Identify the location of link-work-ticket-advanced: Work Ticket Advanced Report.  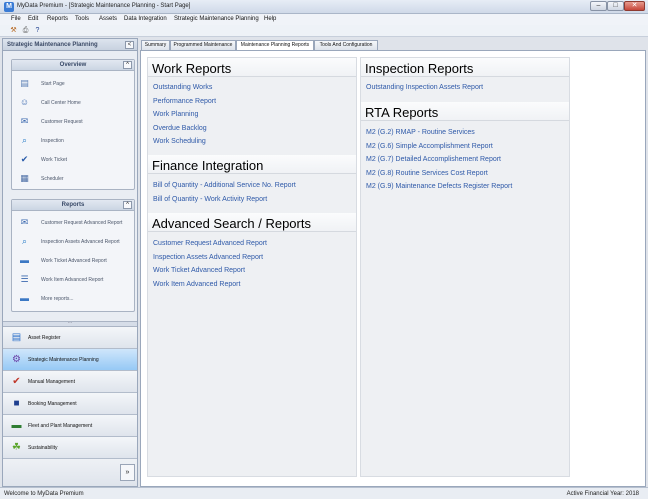
(199, 270).